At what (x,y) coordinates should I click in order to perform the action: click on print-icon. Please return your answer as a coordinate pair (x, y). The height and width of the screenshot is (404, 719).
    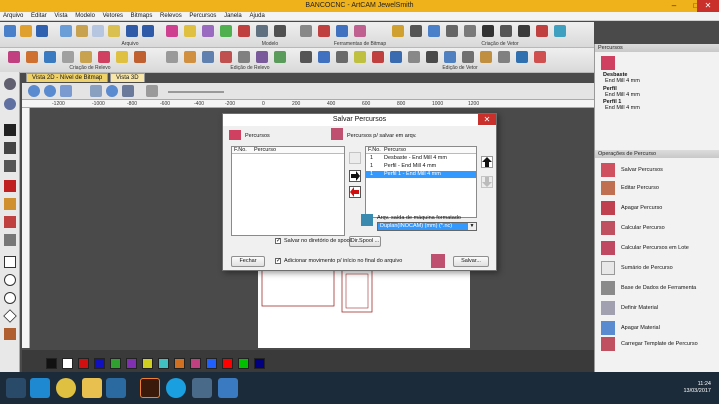
    Looking at the image, I should click on (114, 31).